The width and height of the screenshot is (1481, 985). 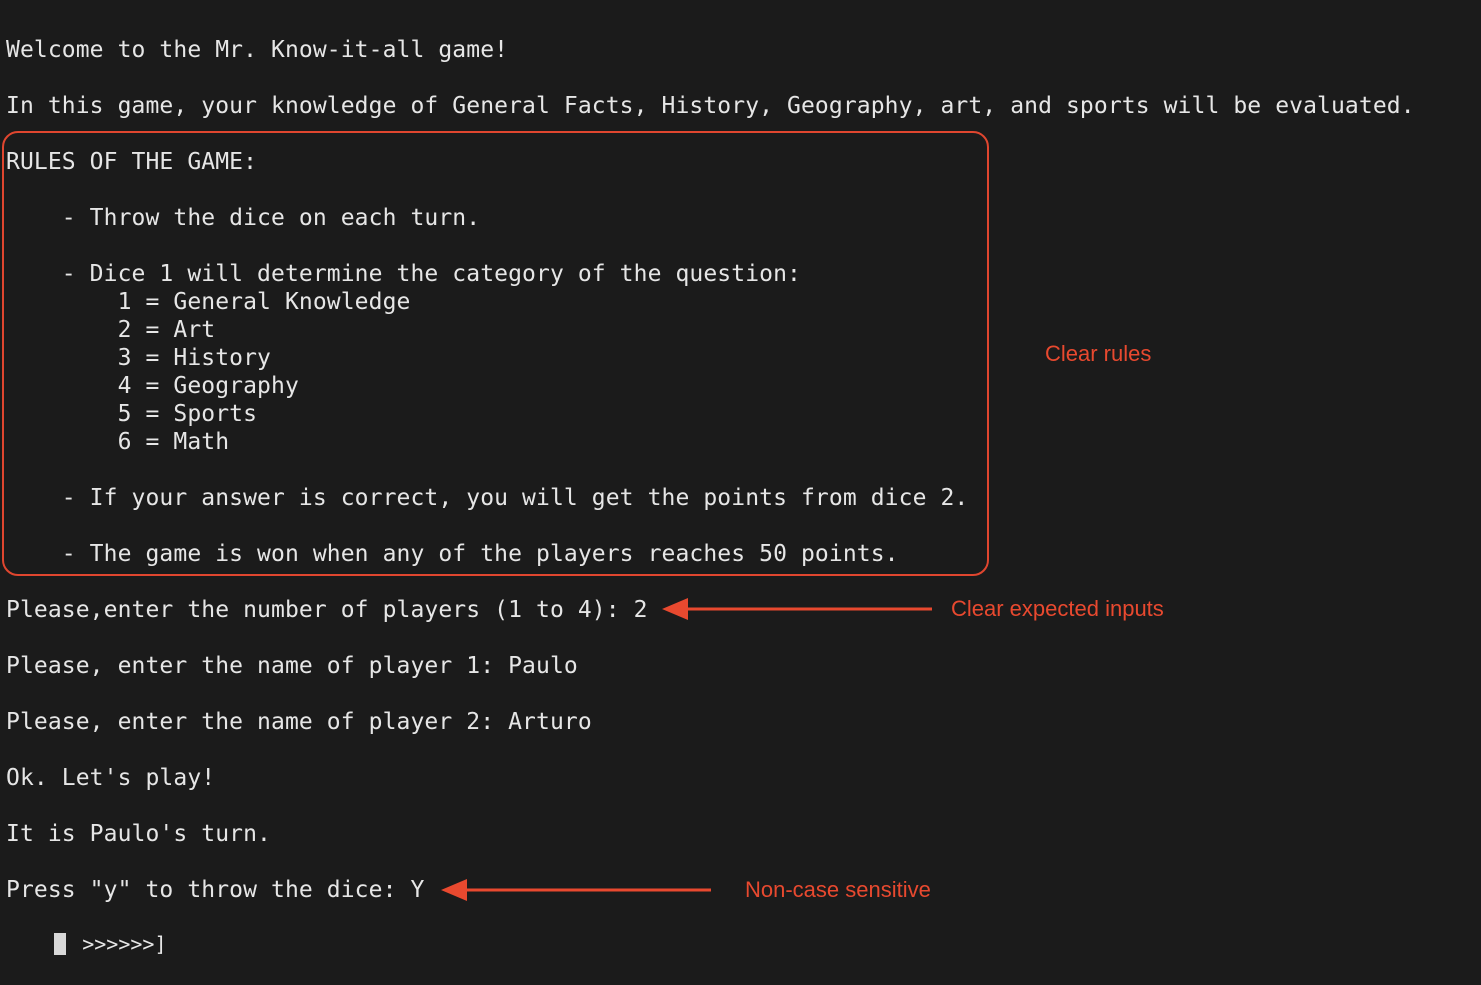 What do you see at coordinates (215, 890) in the screenshot?
I see `throw-dice-prompt: Press "y" to throw the dice: Y` at bounding box center [215, 890].